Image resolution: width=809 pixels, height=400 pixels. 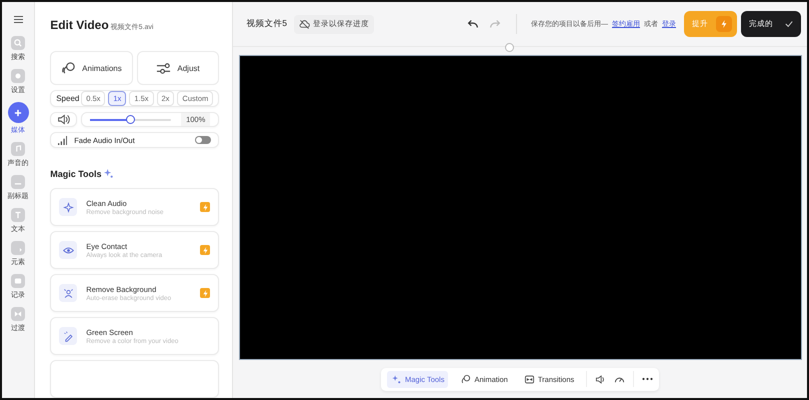 I want to click on tool-card, so click(x=135, y=379).